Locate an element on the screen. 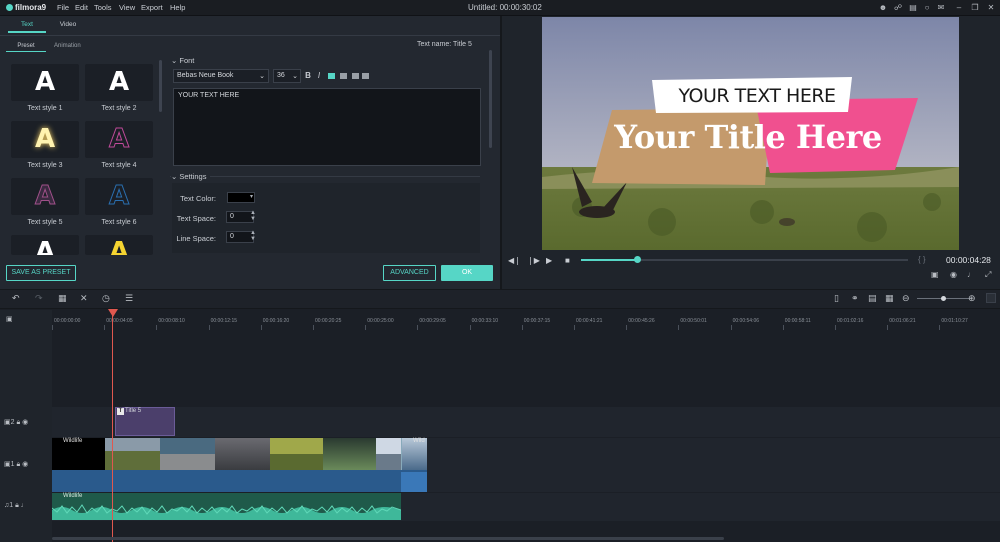 This screenshot has width=1000, height=542. timeline-scrollbar is located at coordinates (388, 538).